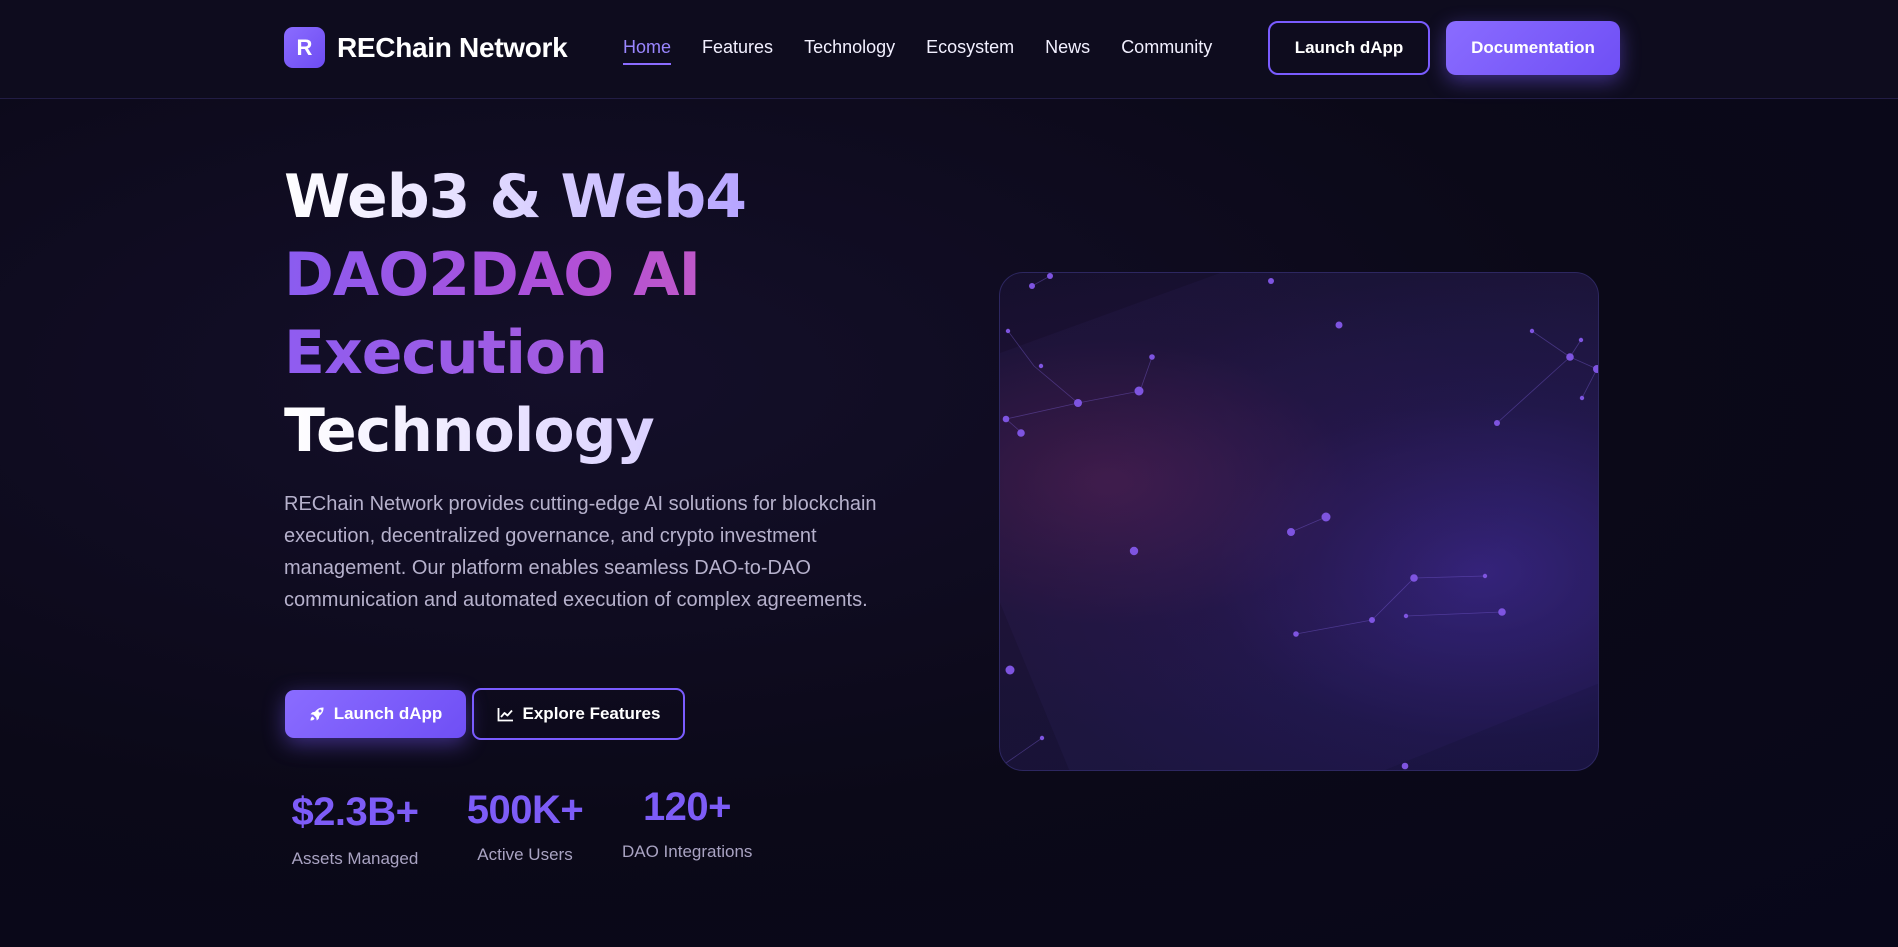 This screenshot has width=1898, height=947. Describe the element at coordinates (355, 858) in the screenshot. I see `stat-label: Assets Managed` at that location.